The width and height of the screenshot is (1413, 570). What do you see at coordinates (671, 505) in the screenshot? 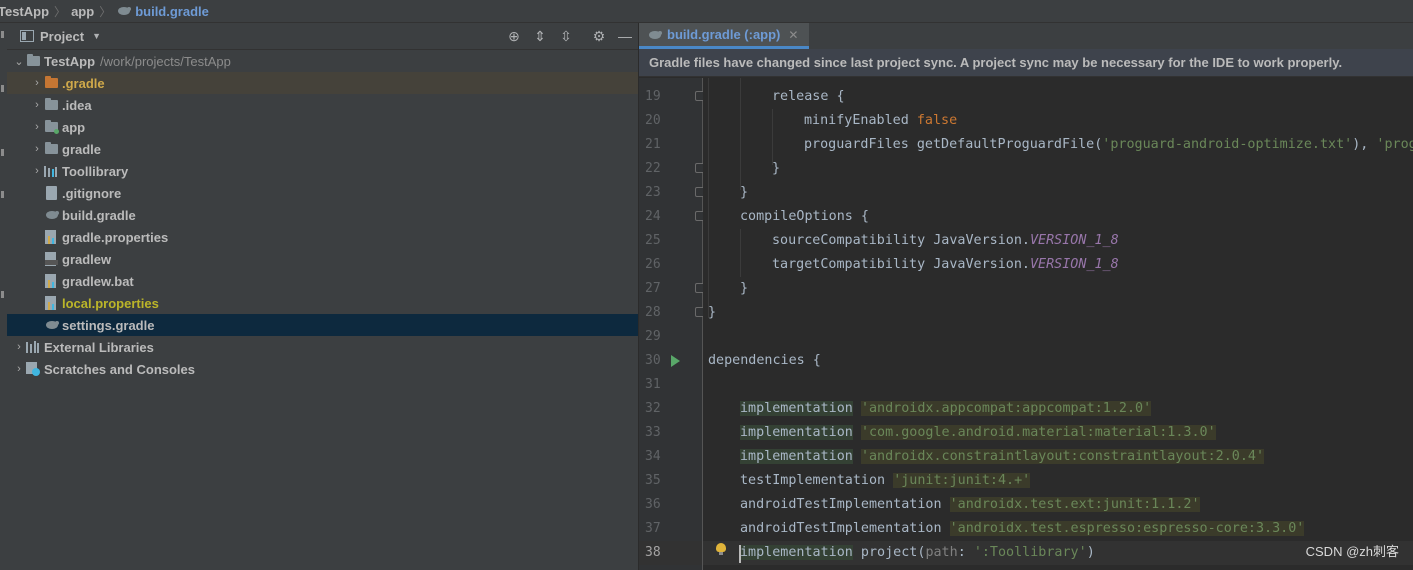
I see `gutter-line: 36` at bounding box center [671, 505].